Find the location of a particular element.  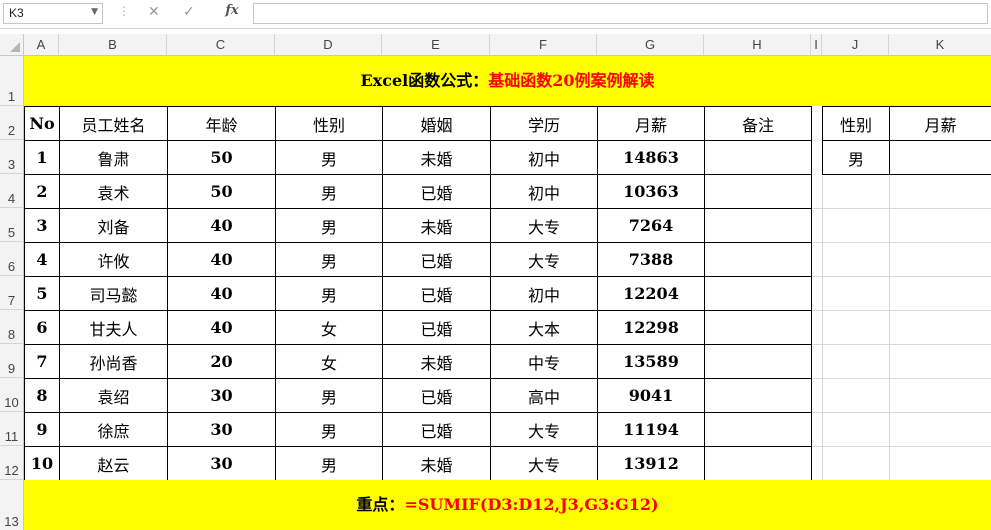

row-header-13: 13 is located at coordinates (12, 505).